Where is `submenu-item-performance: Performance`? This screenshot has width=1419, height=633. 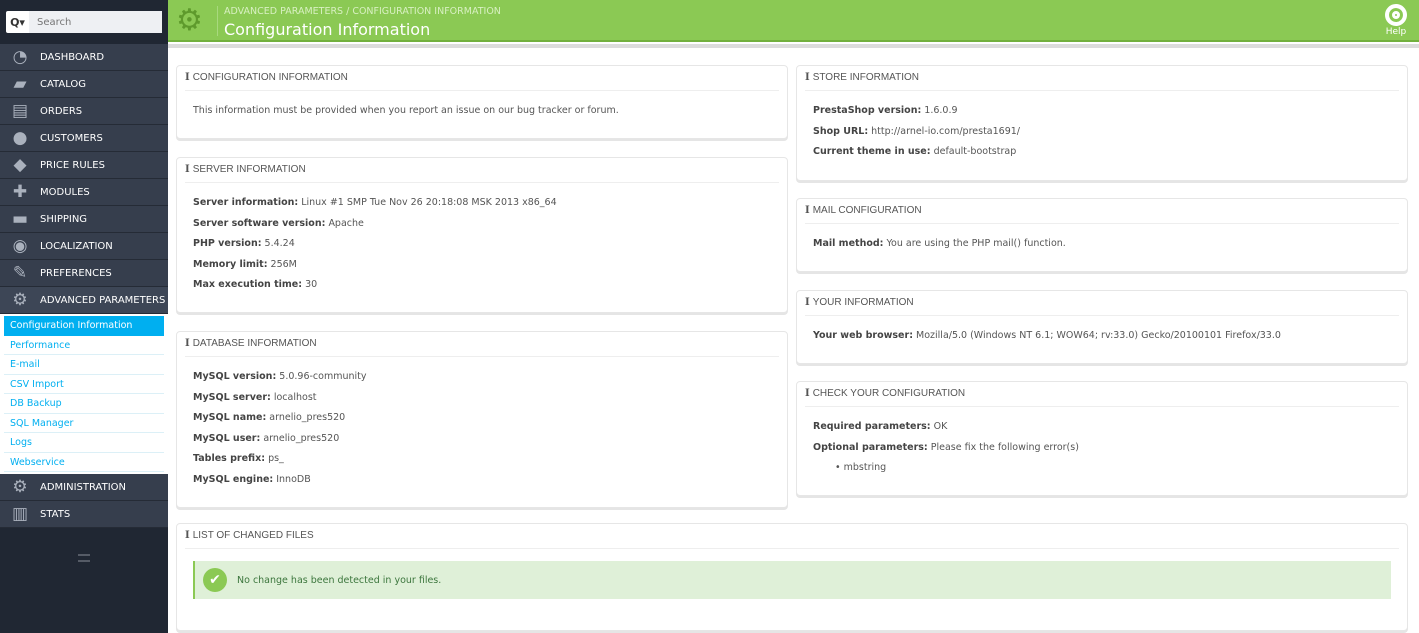 submenu-item-performance: Performance is located at coordinates (84, 345).